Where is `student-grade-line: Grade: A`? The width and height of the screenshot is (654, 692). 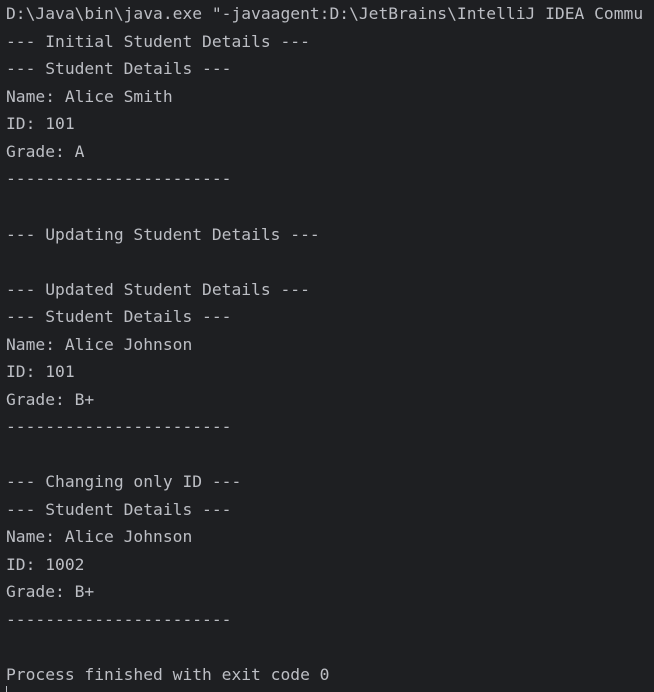 student-grade-line: Grade: A is located at coordinates (45, 151).